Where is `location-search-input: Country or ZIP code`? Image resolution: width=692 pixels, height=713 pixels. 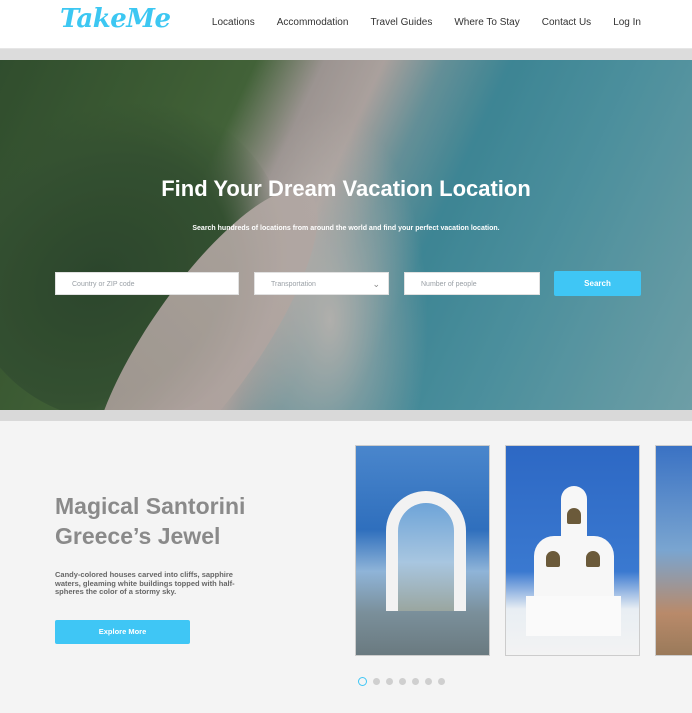
location-search-input: Country or ZIP code is located at coordinates (147, 283).